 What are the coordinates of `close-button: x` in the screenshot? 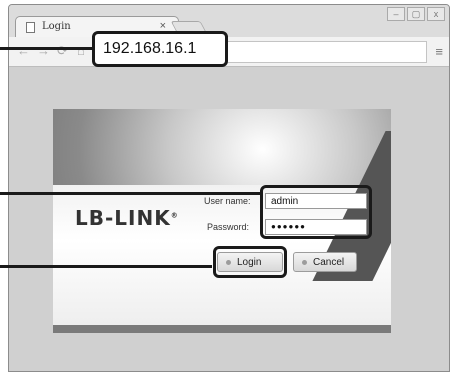 It's located at (436, 14).